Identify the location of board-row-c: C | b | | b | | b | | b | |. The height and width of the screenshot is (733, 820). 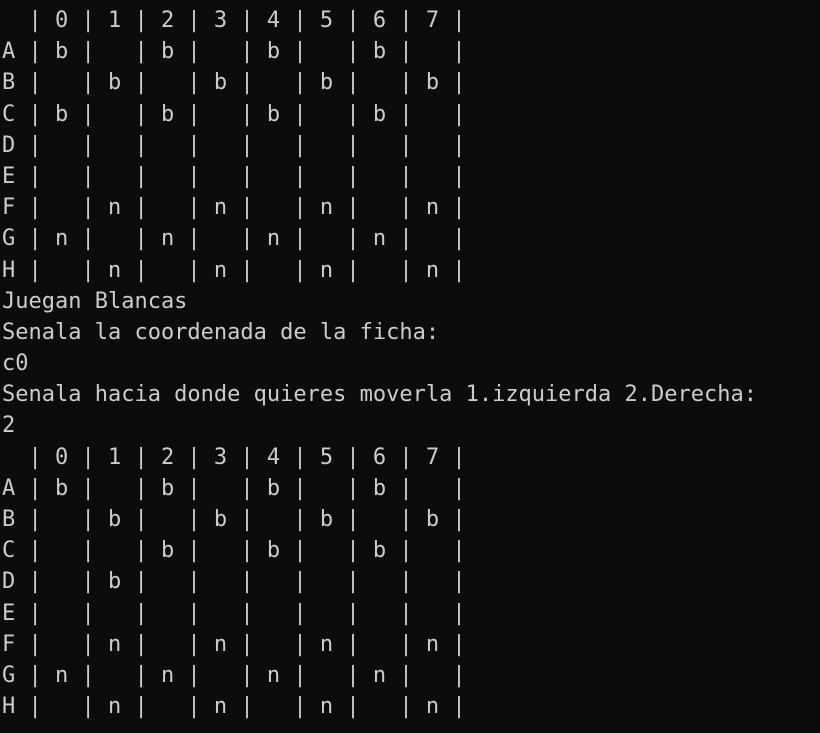
(234, 114).